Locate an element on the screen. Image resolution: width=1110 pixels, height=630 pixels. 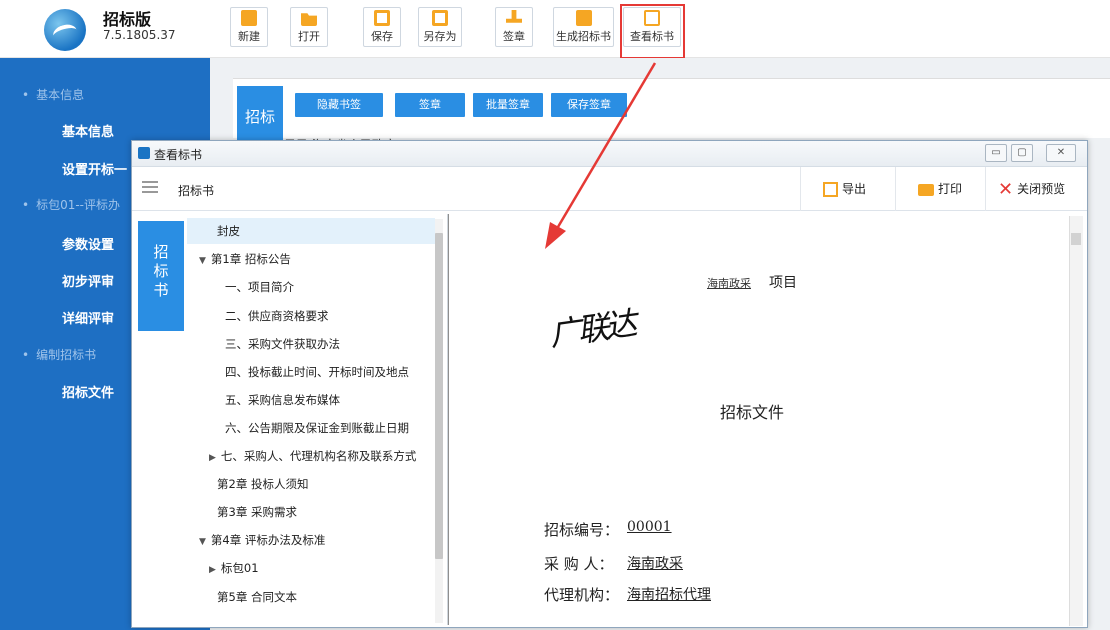
doc-field-label: 代理机构： is located at coordinates (582, 595).